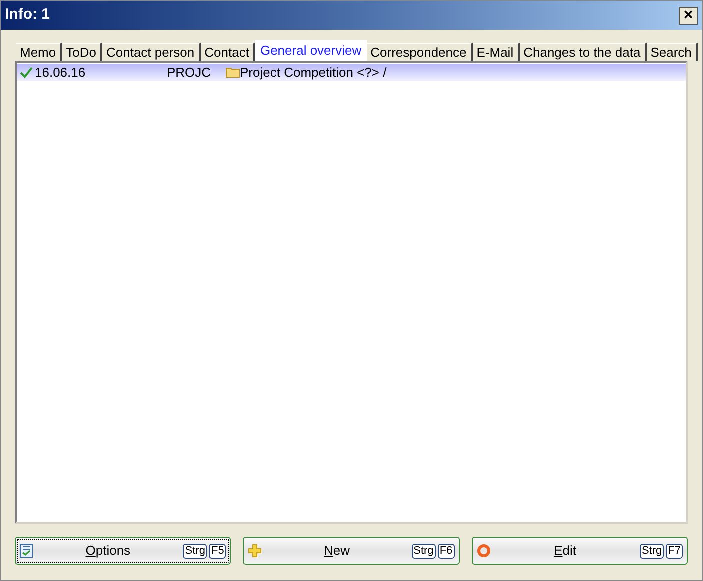 The image size is (703, 581). What do you see at coordinates (313, 73) in the screenshot?
I see `title-cell-text: Project Competition <?> /` at bounding box center [313, 73].